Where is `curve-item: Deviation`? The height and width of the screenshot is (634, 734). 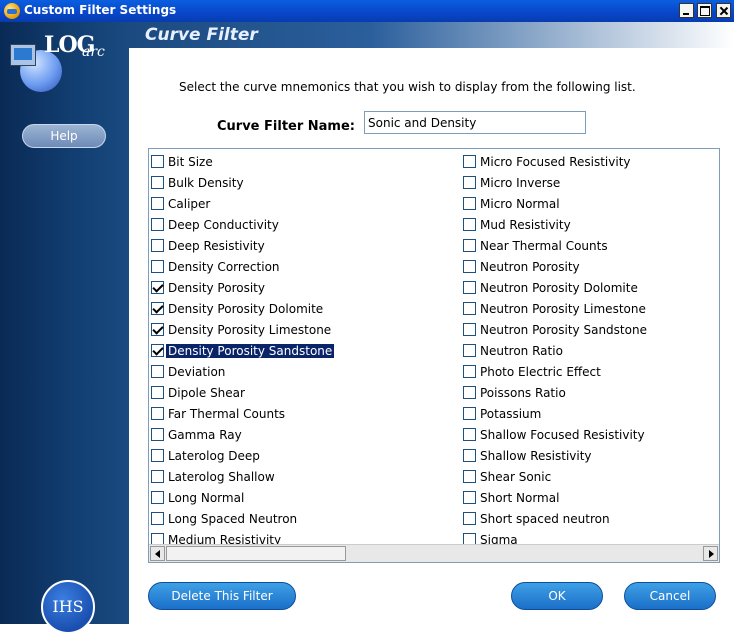 curve-item: Deviation is located at coordinates (306, 371).